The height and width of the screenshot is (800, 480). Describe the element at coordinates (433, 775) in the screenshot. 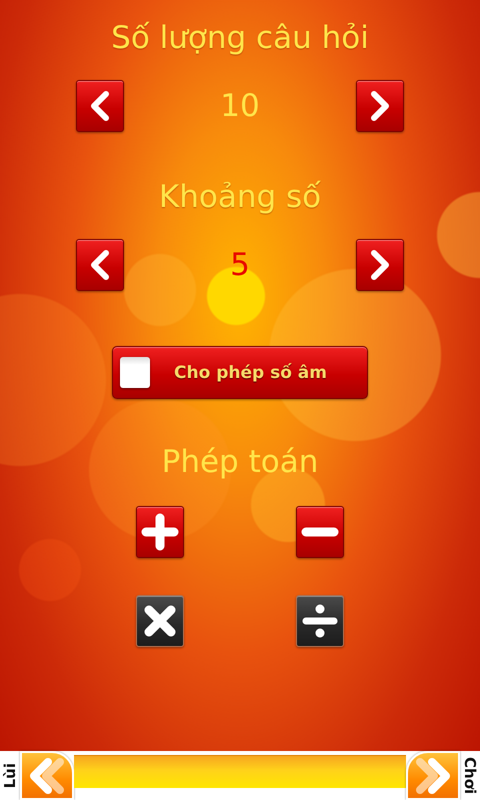

I see `play-button` at that location.